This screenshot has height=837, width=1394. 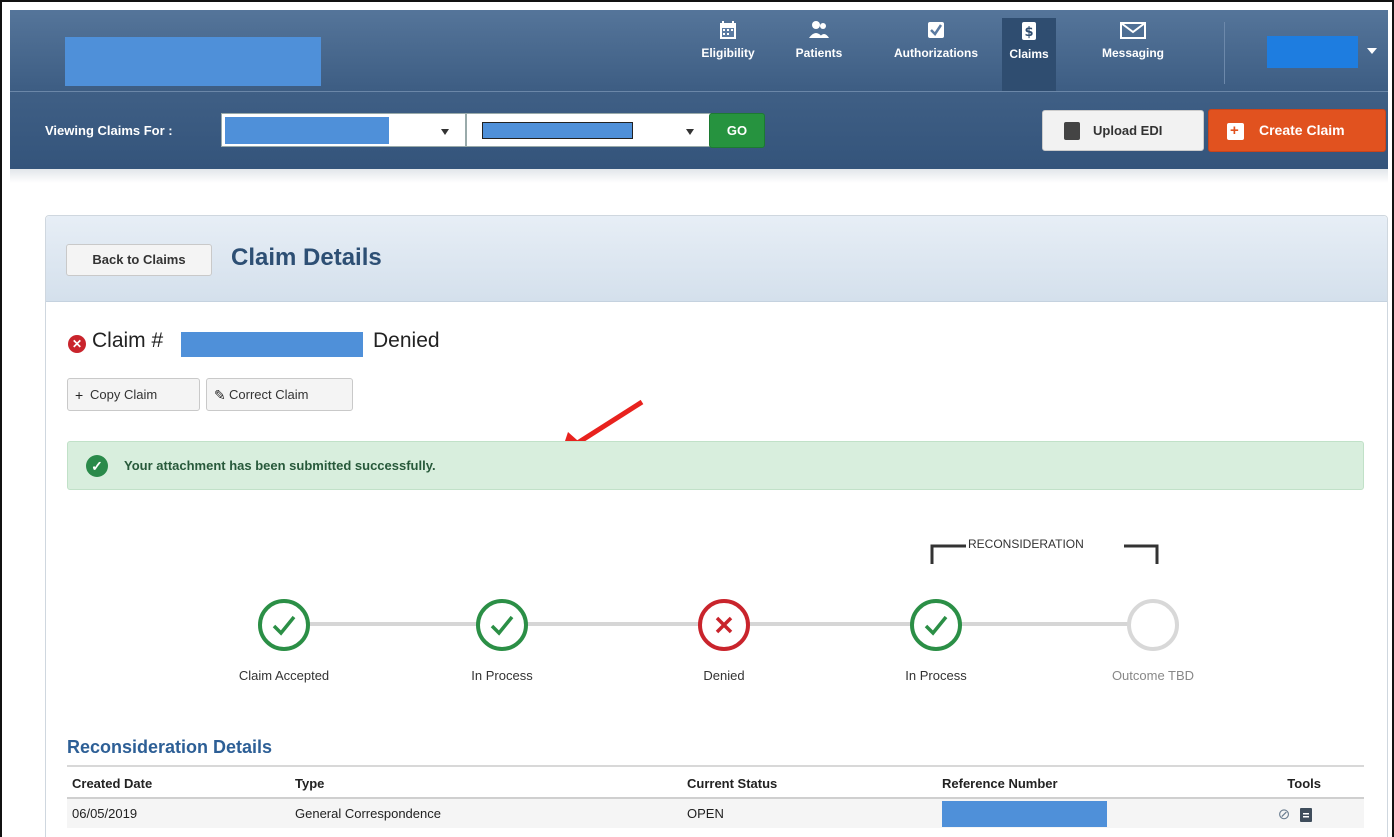 I want to click on location-select-value, so click(x=557, y=130).